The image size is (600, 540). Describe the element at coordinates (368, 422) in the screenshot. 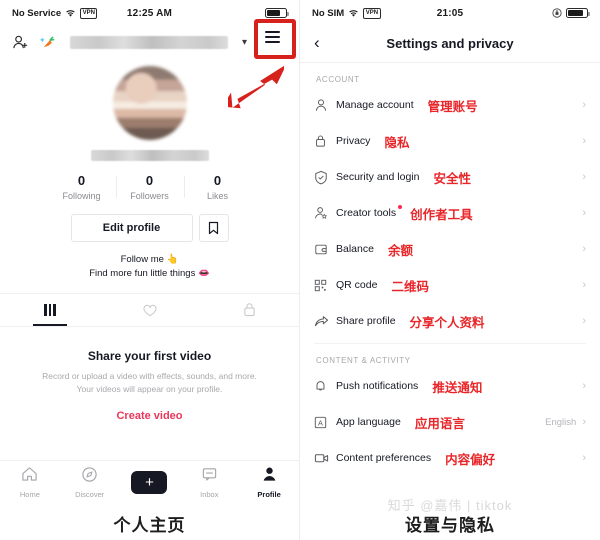

I see `row-label-en: App language` at that location.